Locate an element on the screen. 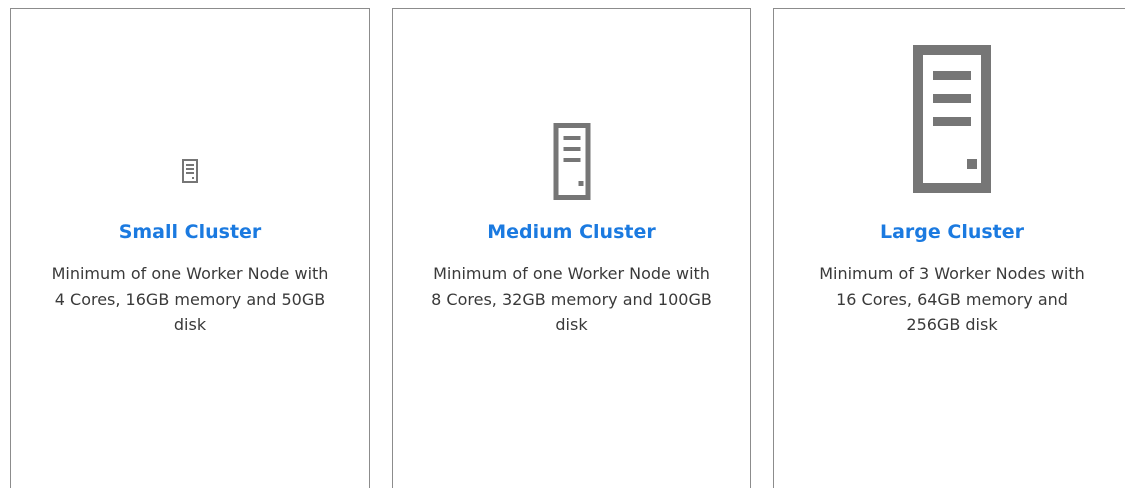 Image resolution: width=1125 pixels, height=488 pixels. description-line: 4 Cores, 16GB memory and 50GB is located at coordinates (190, 299).